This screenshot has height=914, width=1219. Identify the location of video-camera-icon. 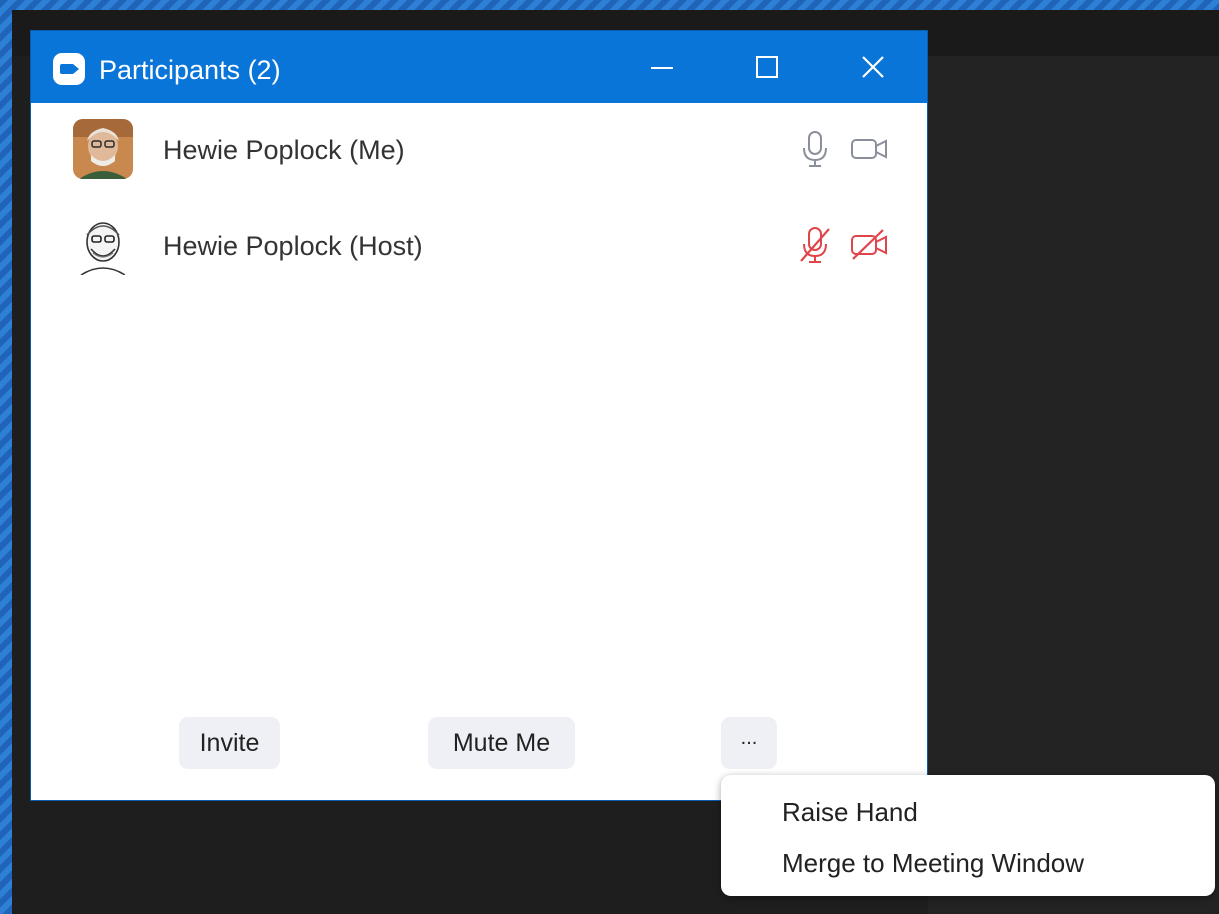
(869, 149).